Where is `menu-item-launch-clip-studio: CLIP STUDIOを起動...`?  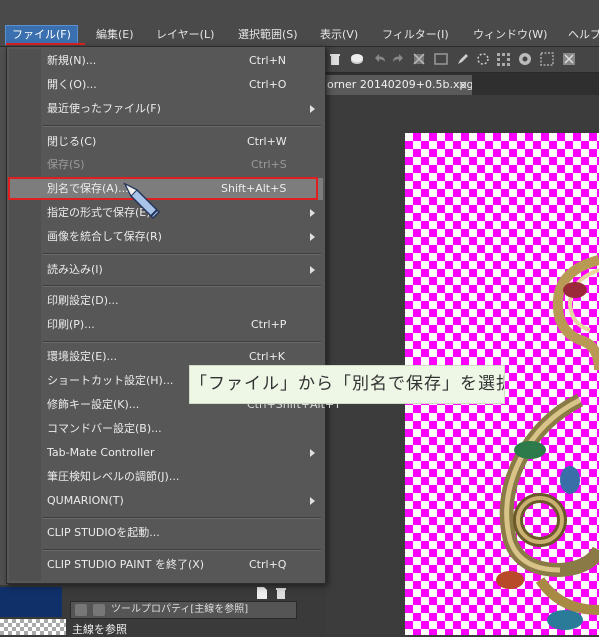
menu-item-launch-clip-studio: CLIP STUDIOを起動... is located at coordinates (166, 533).